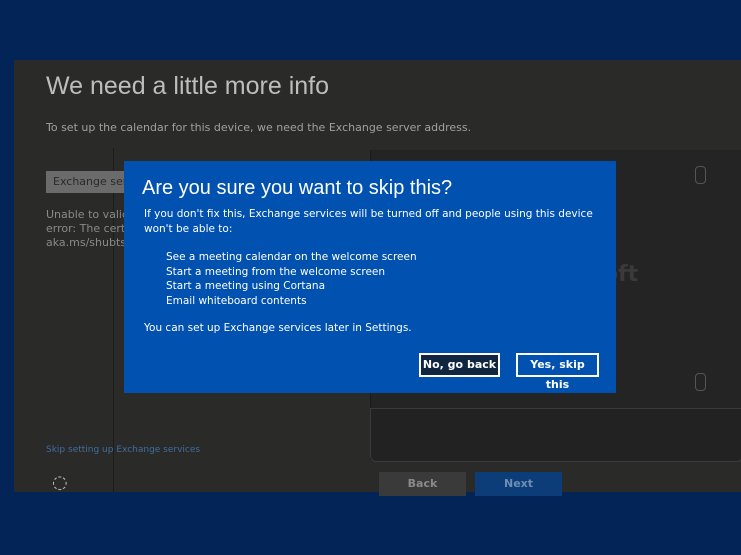 The image size is (741, 555). Describe the element at coordinates (123, 450) in the screenshot. I see `skip-exchange-link: Skip setting up Exchange services` at that location.